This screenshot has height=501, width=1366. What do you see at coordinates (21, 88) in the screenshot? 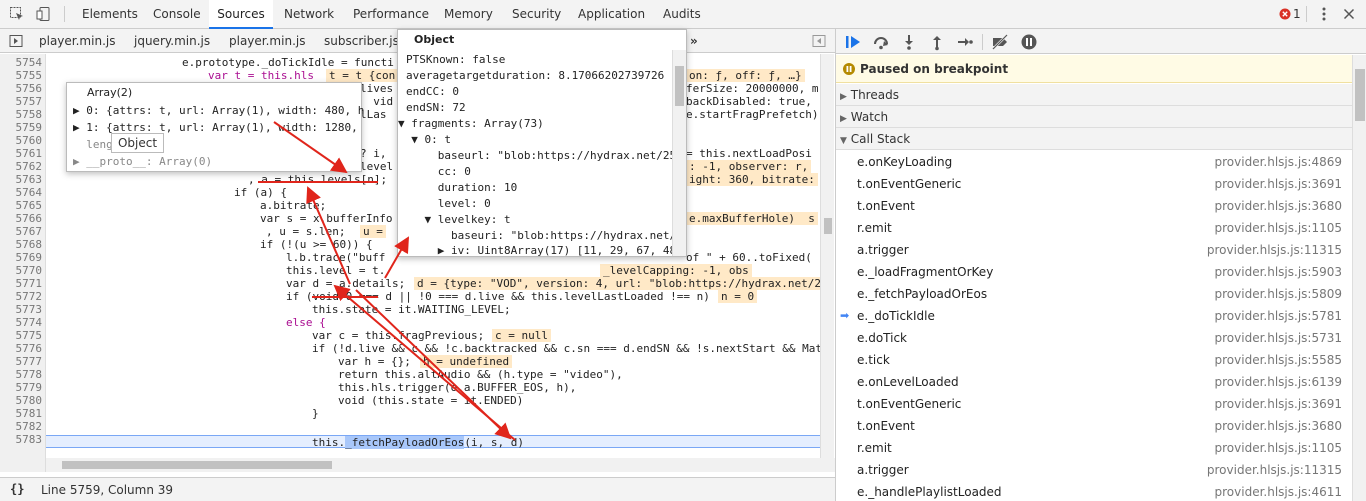
I see `line-number: 5756` at bounding box center [21, 88].